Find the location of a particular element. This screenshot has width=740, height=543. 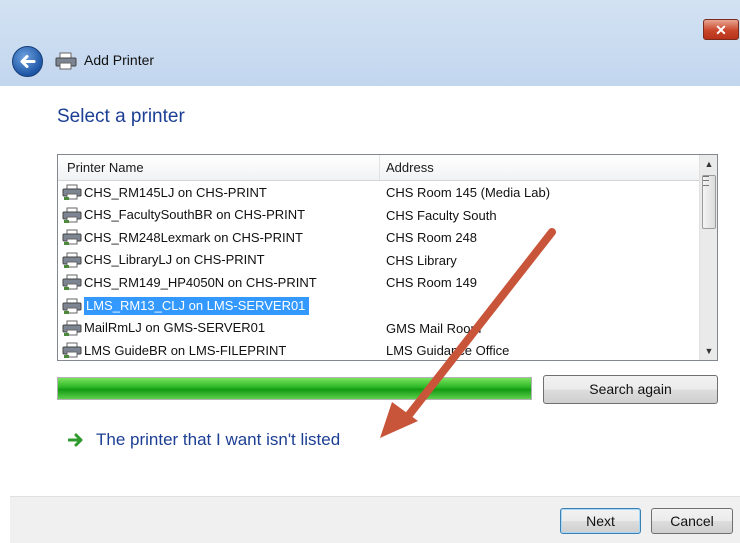

not-listed-link-text: The printer that I want isn't listed is located at coordinates (218, 440).